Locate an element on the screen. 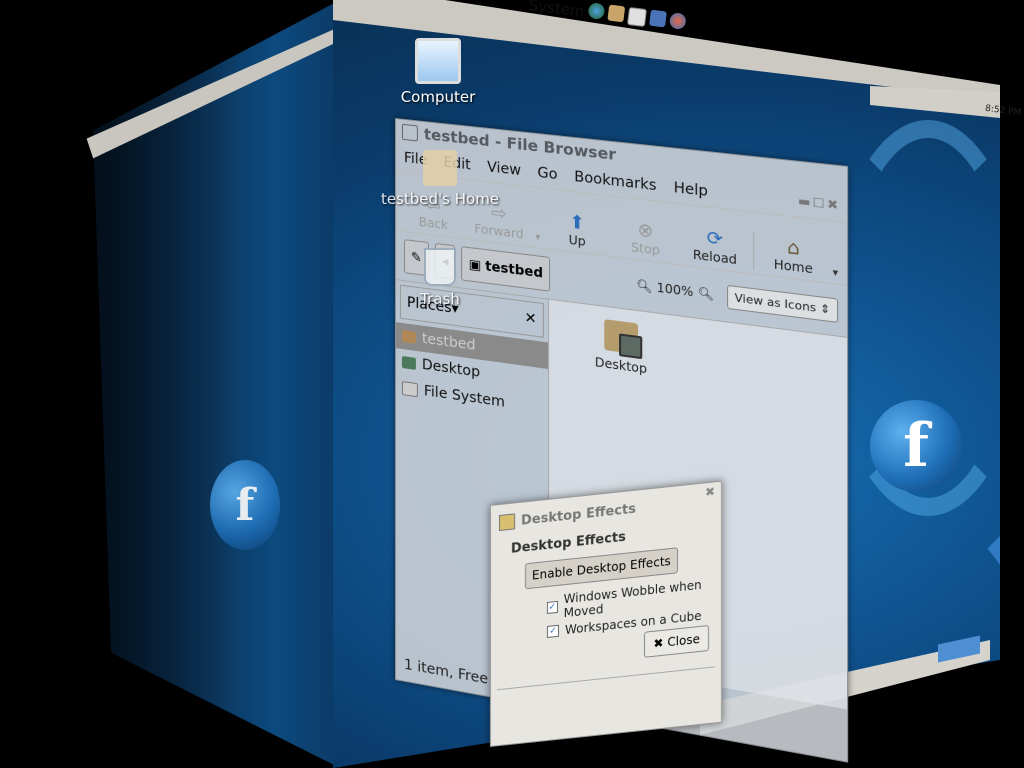 This screenshot has height=768, width=1024. office-calc-icon is located at coordinates (677, 21).